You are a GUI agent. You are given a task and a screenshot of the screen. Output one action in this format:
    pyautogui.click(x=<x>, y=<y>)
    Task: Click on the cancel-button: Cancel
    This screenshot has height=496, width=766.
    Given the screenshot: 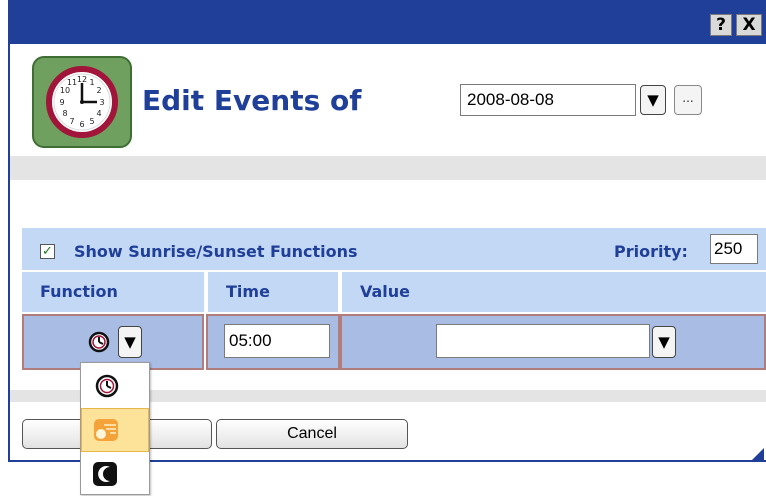 What is the action you would take?
    pyautogui.click(x=312, y=434)
    